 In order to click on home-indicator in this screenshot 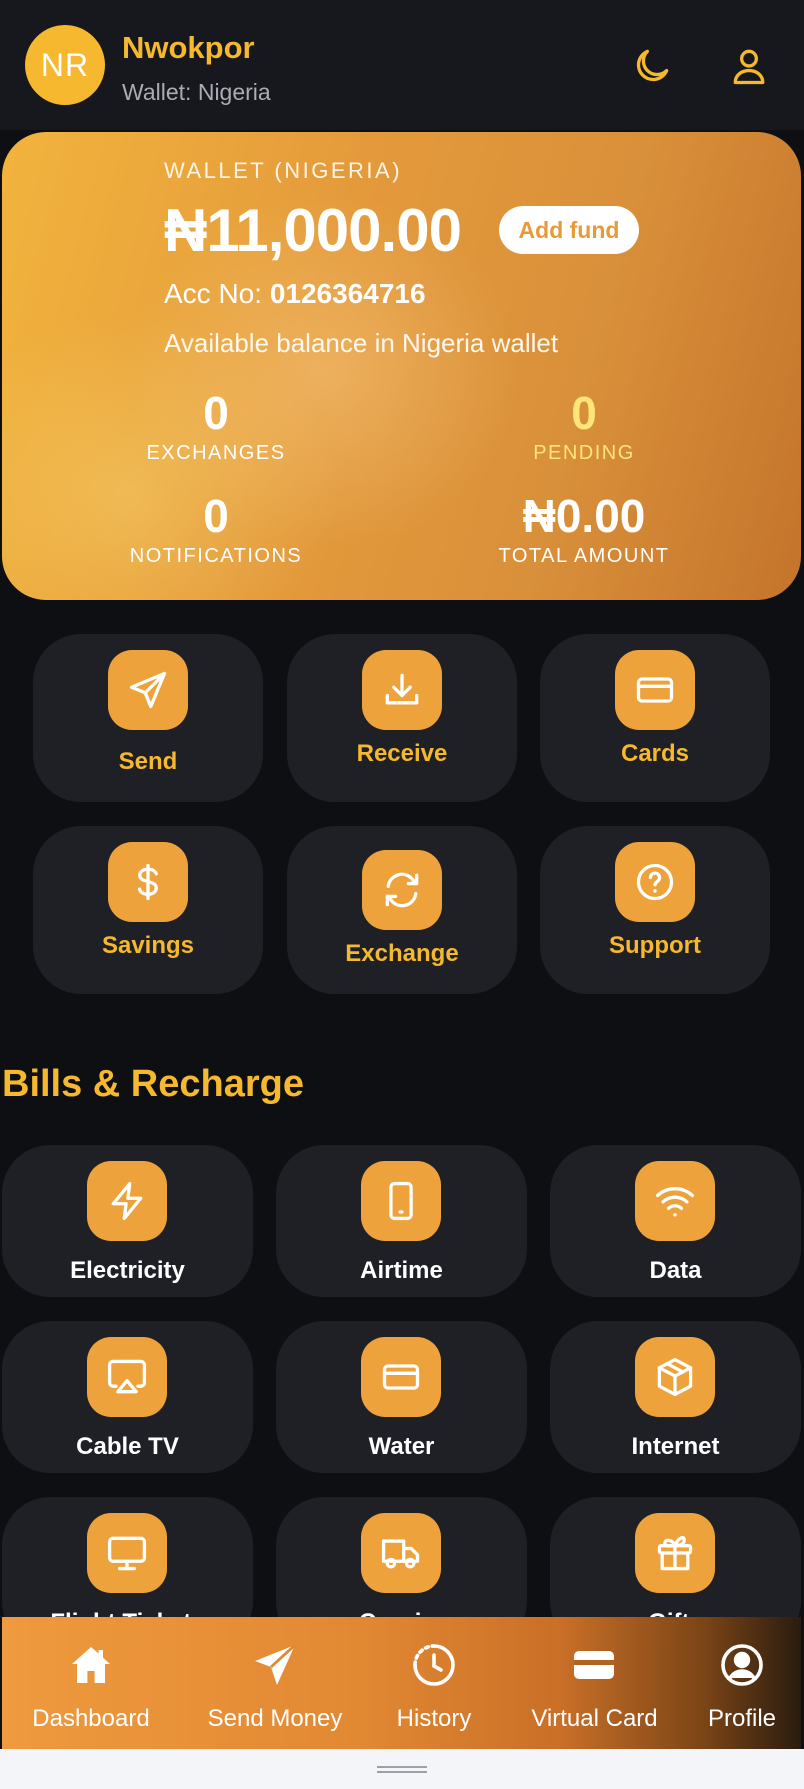, I will do `click(402, 1769)`.